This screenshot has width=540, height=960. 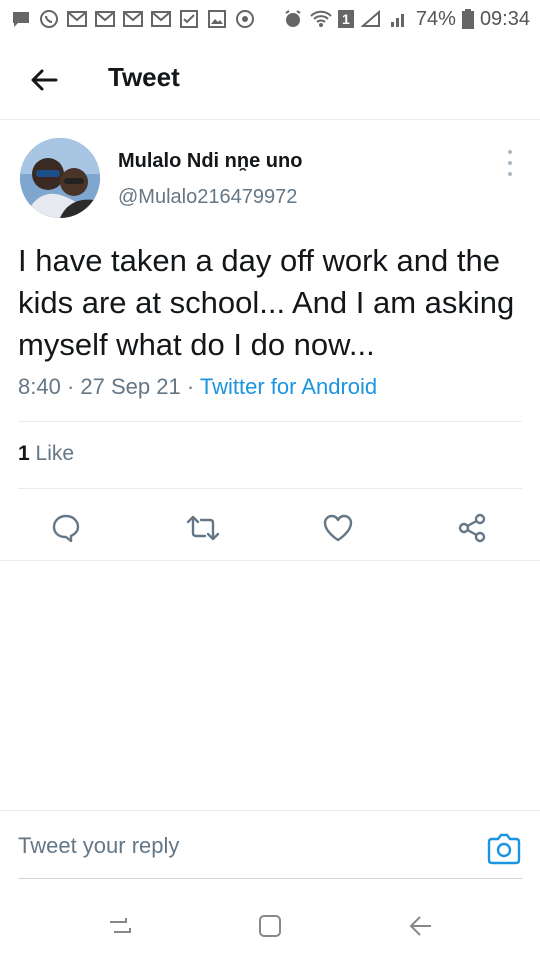 What do you see at coordinates (288, 386) in the screenshot?
I see `tweet-source-link: Twitter for Android` at bounding box center [288, 386].